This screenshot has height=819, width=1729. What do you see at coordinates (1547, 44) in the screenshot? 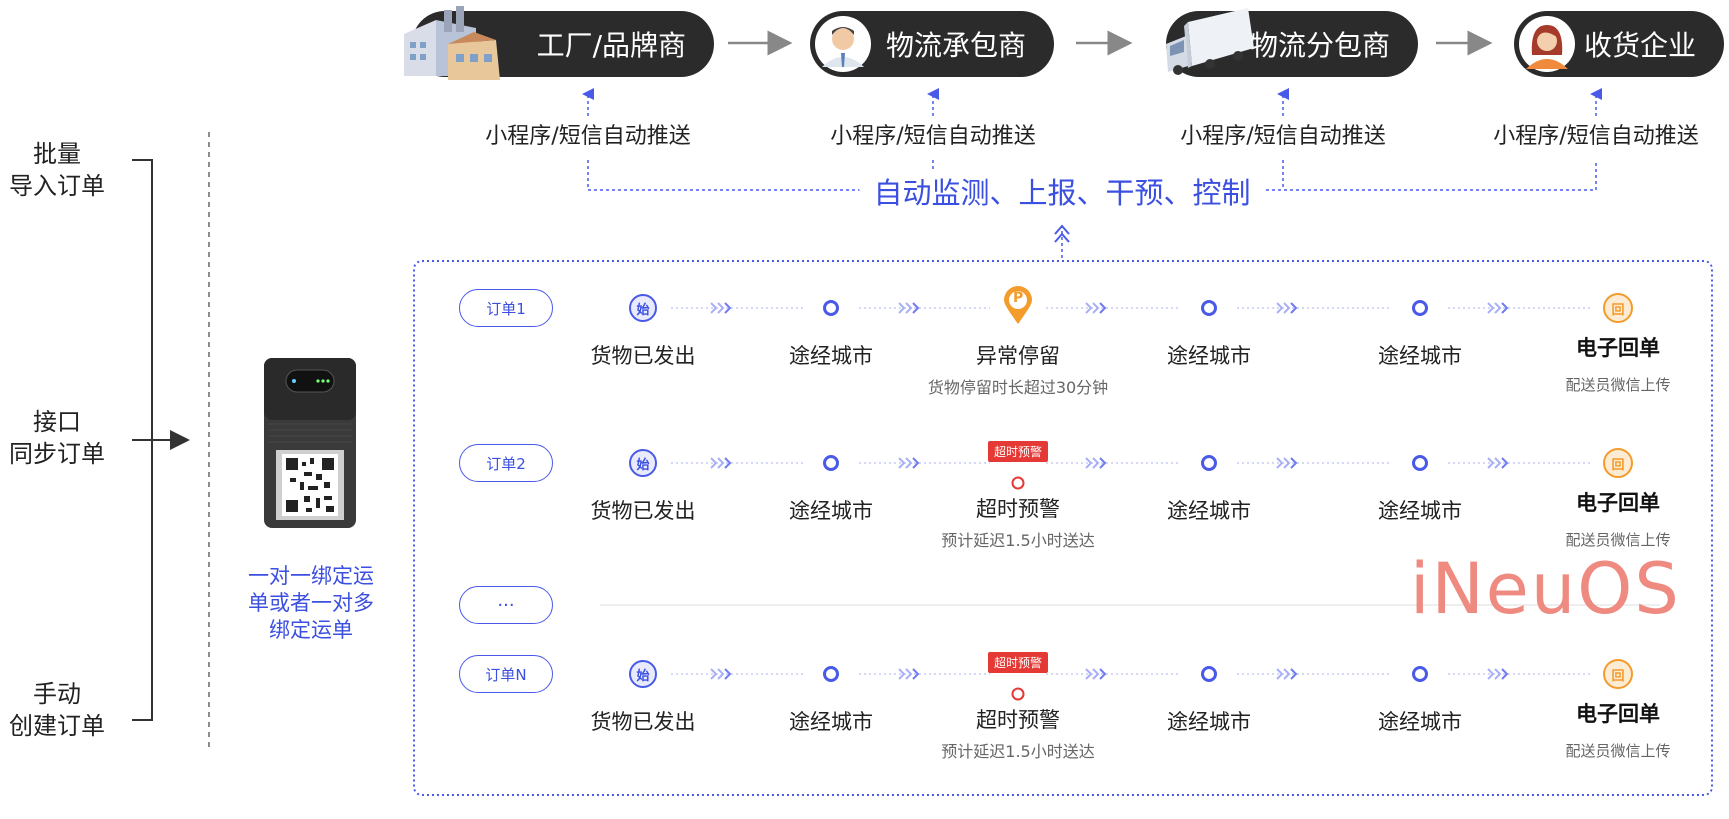
I see `receiver-avatar-icon` at bounding box center [1547, 44].